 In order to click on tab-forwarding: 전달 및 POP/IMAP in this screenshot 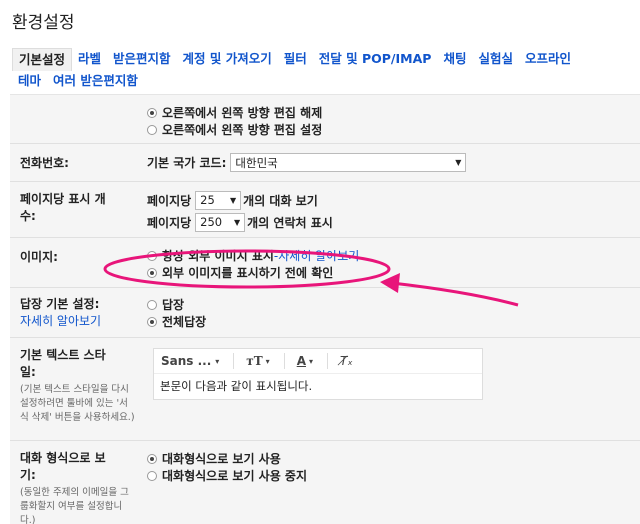, I will do `click(375, 59)`.